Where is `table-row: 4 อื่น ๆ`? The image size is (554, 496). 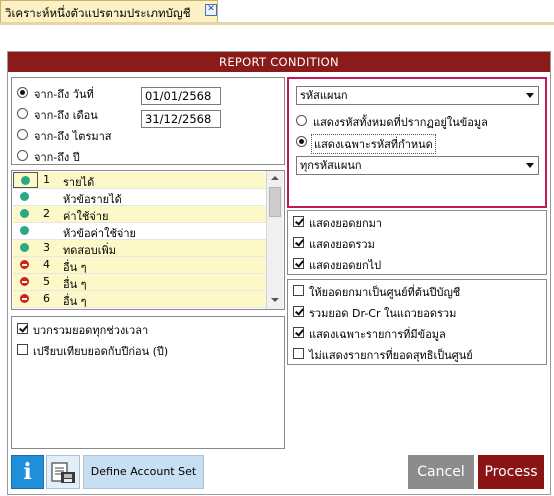 table-row: 4 อื่น ๆ is located at coordinates (140, 265).